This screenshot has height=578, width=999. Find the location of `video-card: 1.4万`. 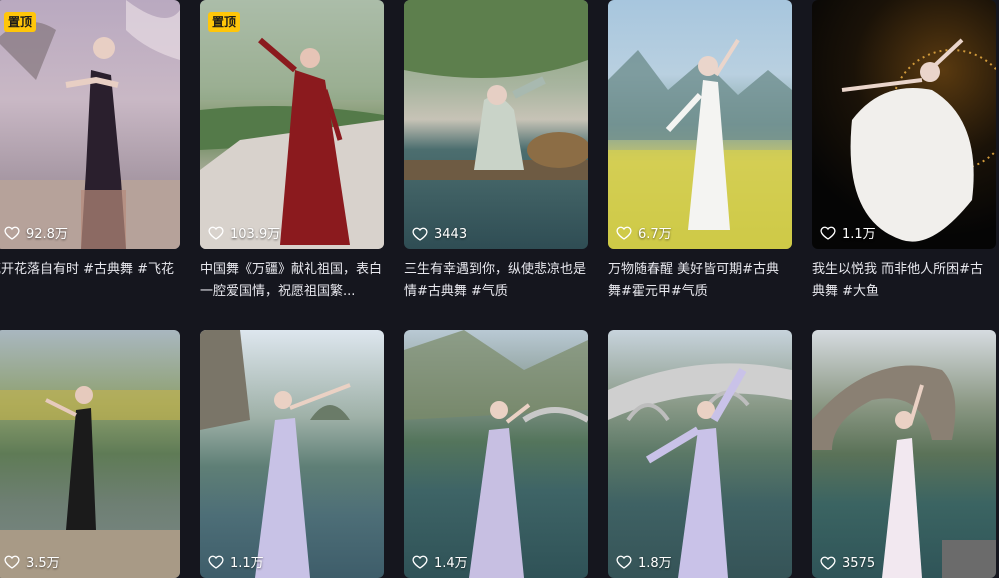

video-card: 1.4万 is located at coordinates (496, 454).